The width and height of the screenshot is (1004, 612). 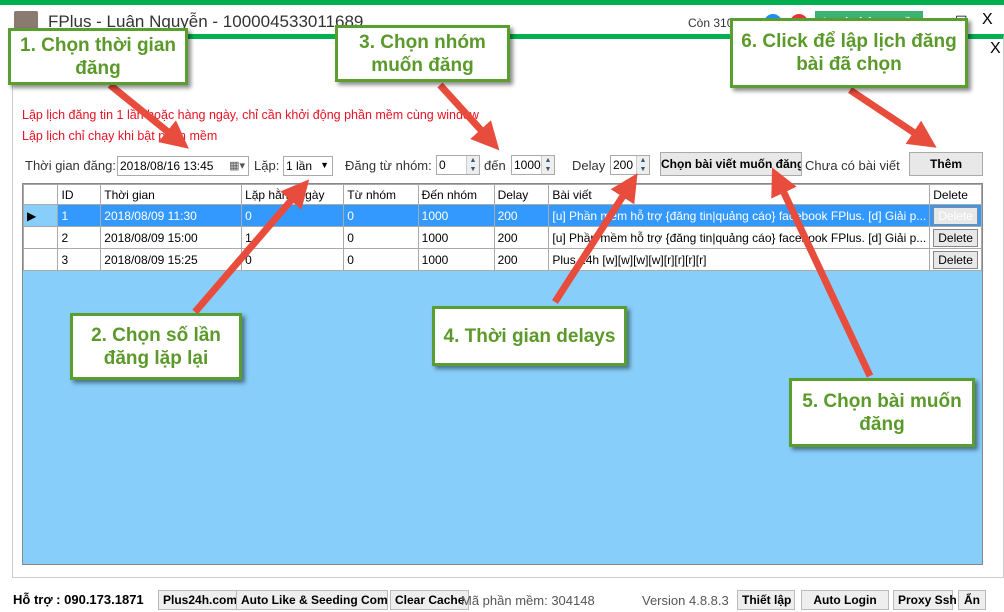 What do you see at coordinates (528, 600) in the screenshot?
I see `software-code: Mã phần mềm: 304148` at bounding box center [528, 600].